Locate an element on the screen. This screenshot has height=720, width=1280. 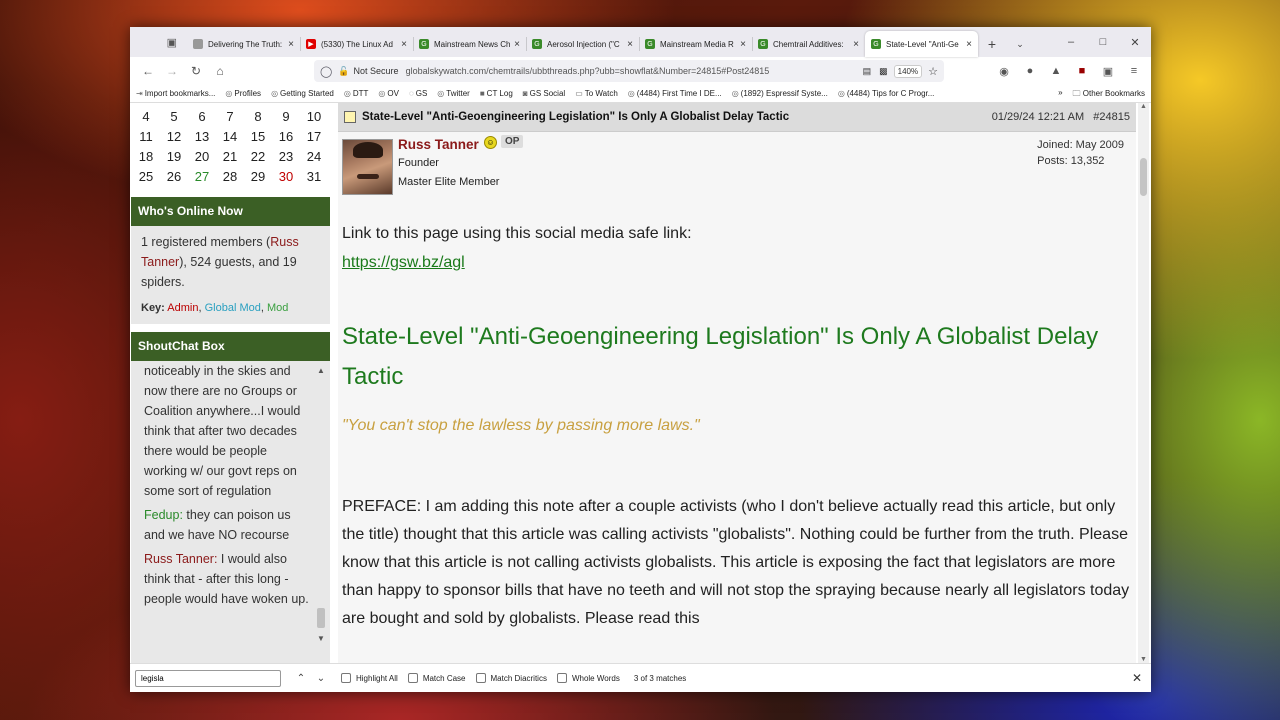
close-window-icon: ✕ is located at coordinates (1135, 42).